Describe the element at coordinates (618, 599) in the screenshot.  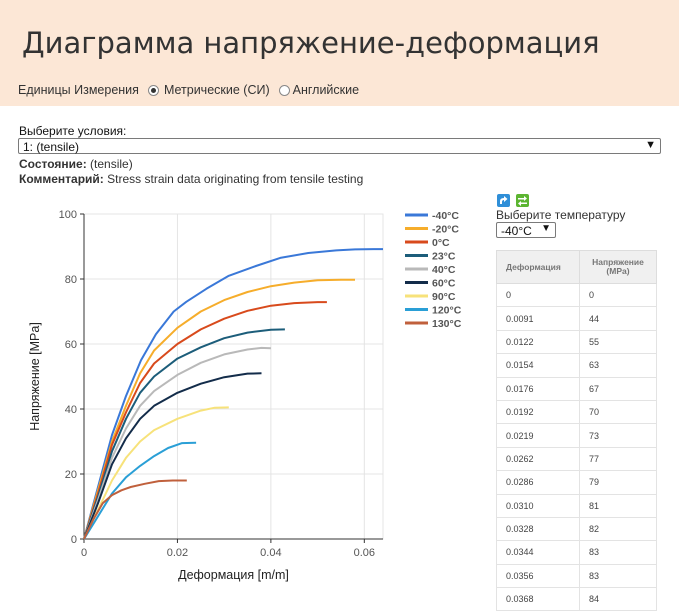
I see `stress-cell: 84` at that location.